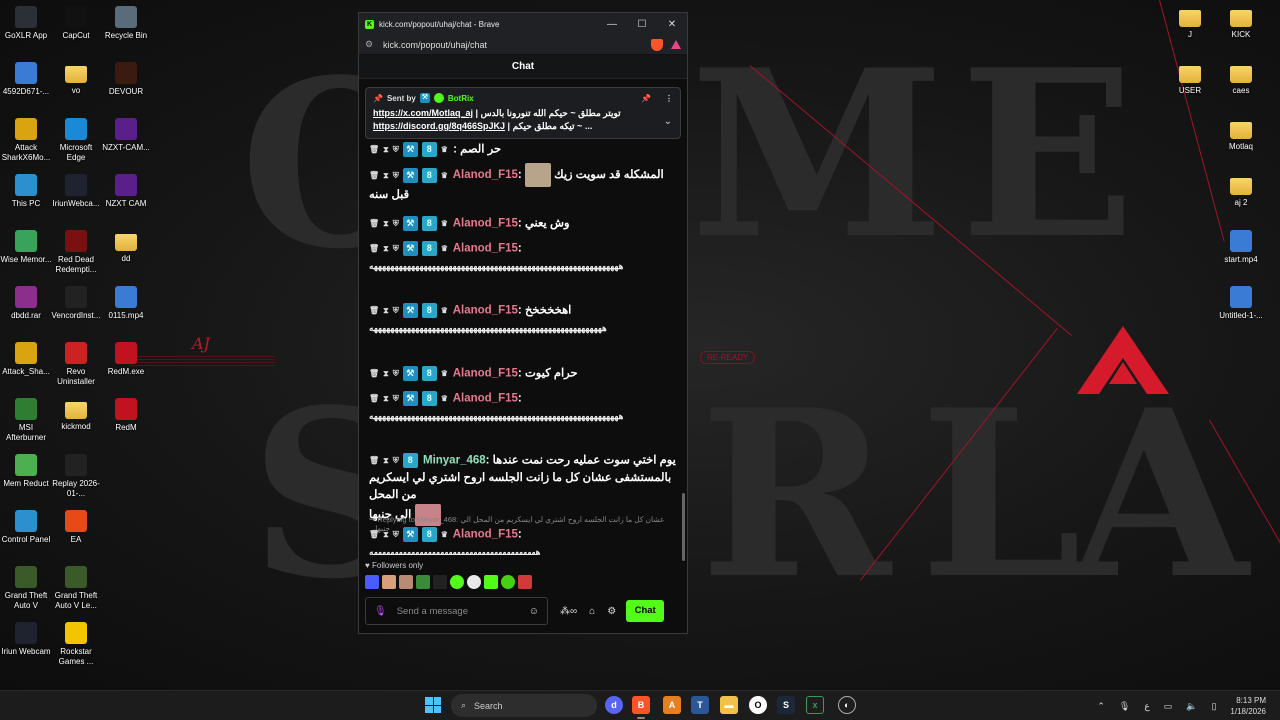  I want to click on desktop-icon: NZXT CAM, so click(126, 191).